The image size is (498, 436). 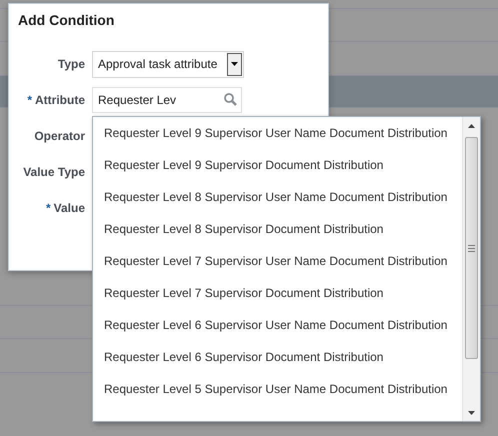 I want to click on field-label: Value Type, so click(x=54, y=172).